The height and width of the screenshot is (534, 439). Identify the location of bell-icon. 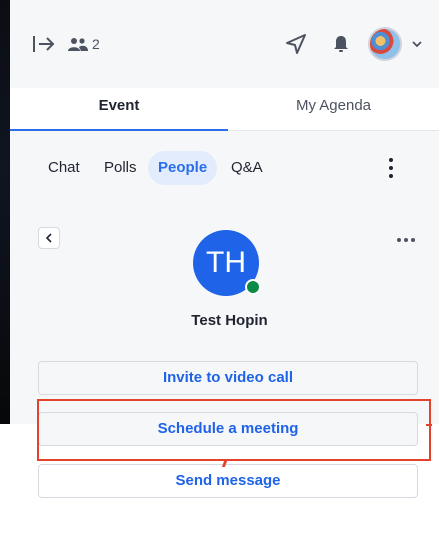
(341, 44).